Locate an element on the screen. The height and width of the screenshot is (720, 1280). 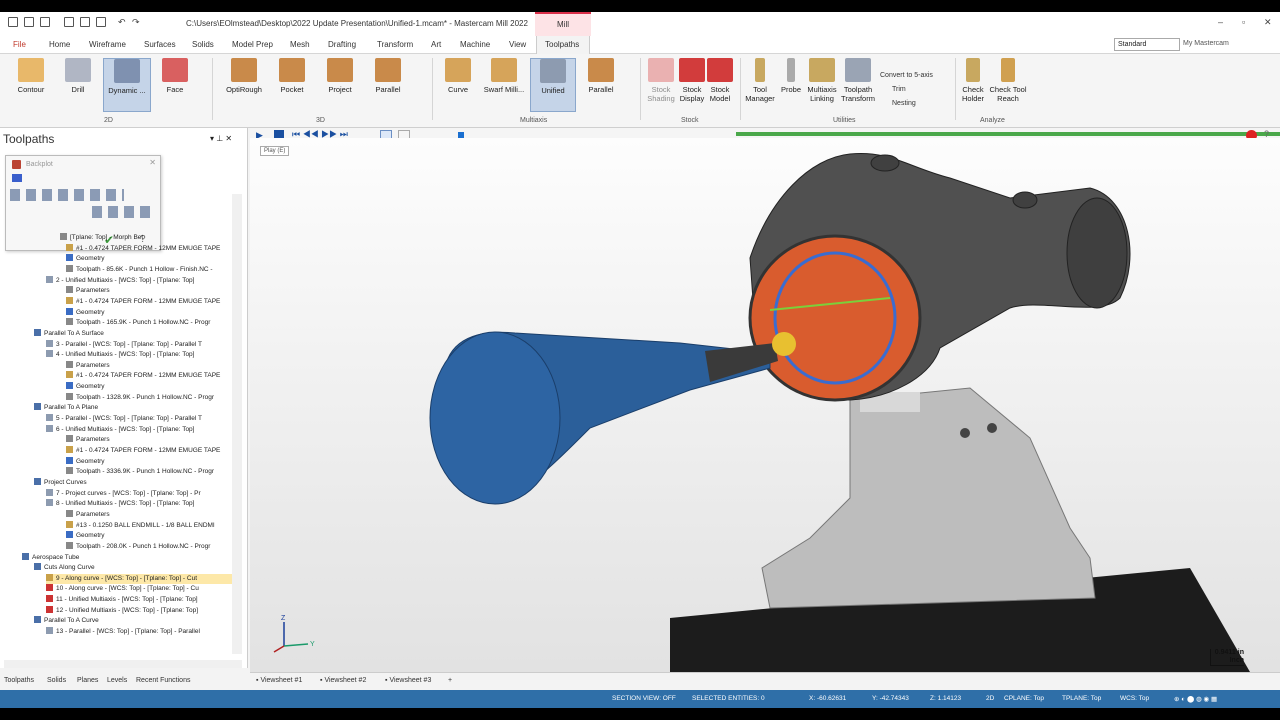
tab-art: Art is located at coordinates (436, 44).